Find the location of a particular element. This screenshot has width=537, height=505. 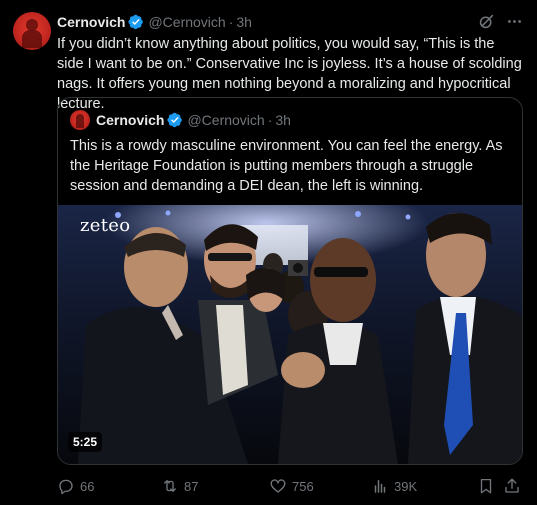

quoted-author-handle: @Cernovich is located at coordinates (226, 120).